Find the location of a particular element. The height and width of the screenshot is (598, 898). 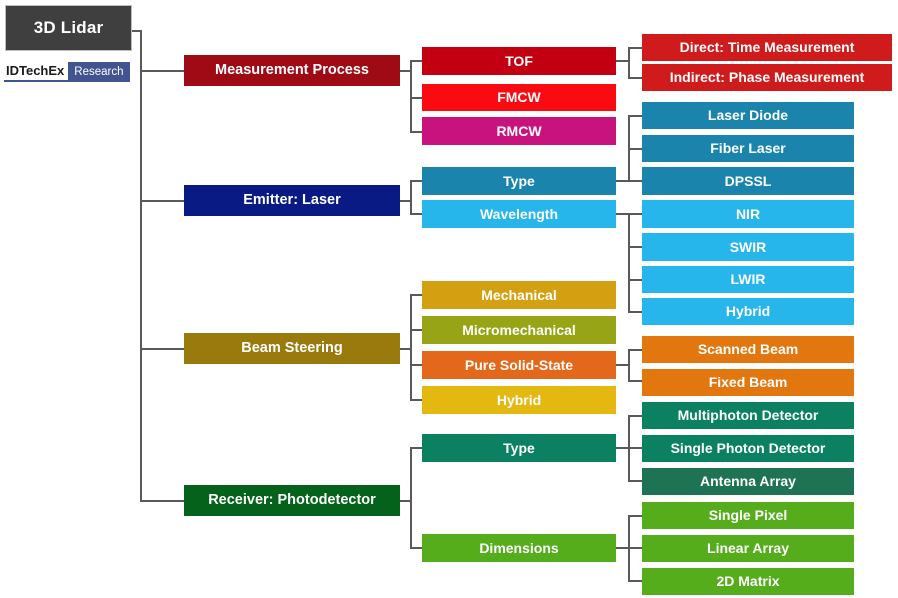

brand-research-tag: Research is located at coordinates (99, 72).